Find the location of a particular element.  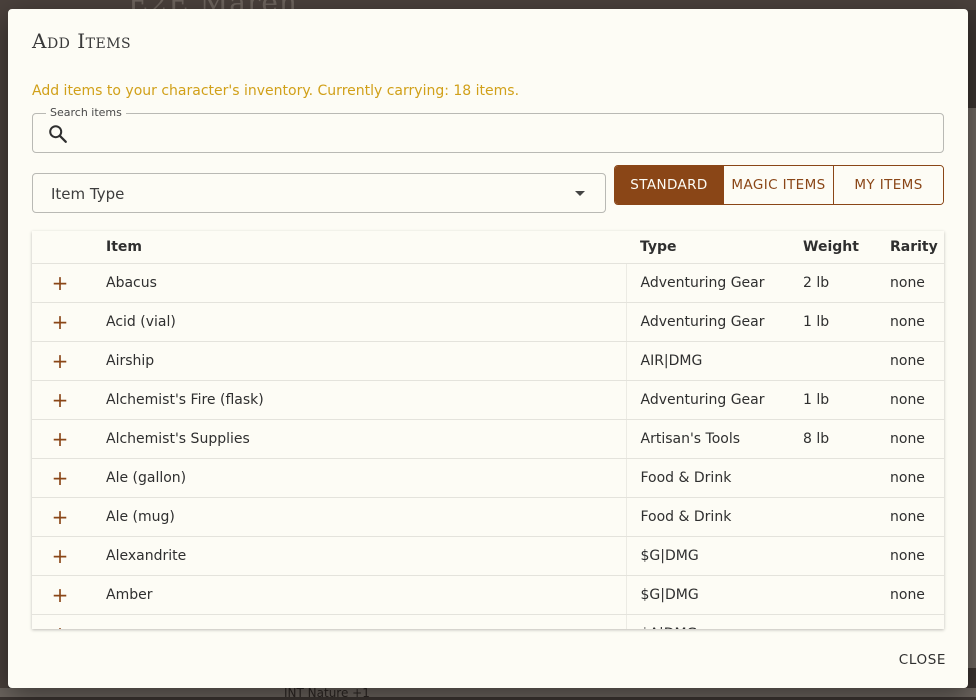

column-header-type: Type is located at coordinates (714, 247).